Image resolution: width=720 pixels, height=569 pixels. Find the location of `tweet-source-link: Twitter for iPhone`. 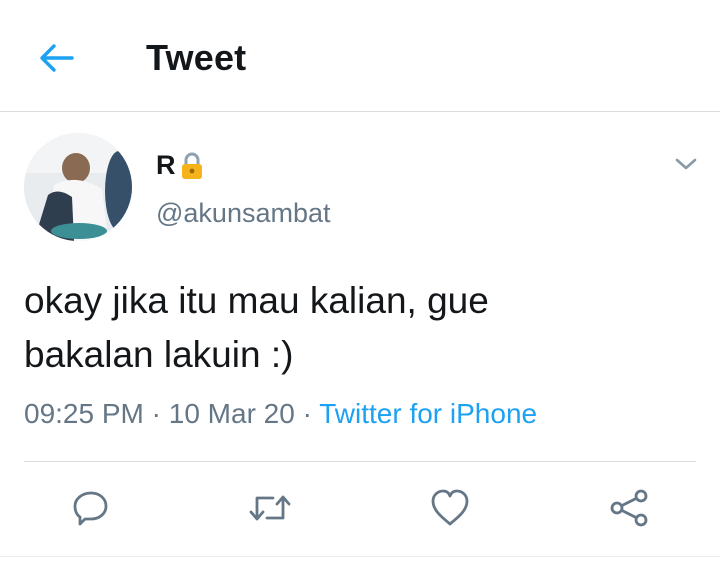

tweet-source-link: Twitter for iPhone is located at coordinates (428, 413).